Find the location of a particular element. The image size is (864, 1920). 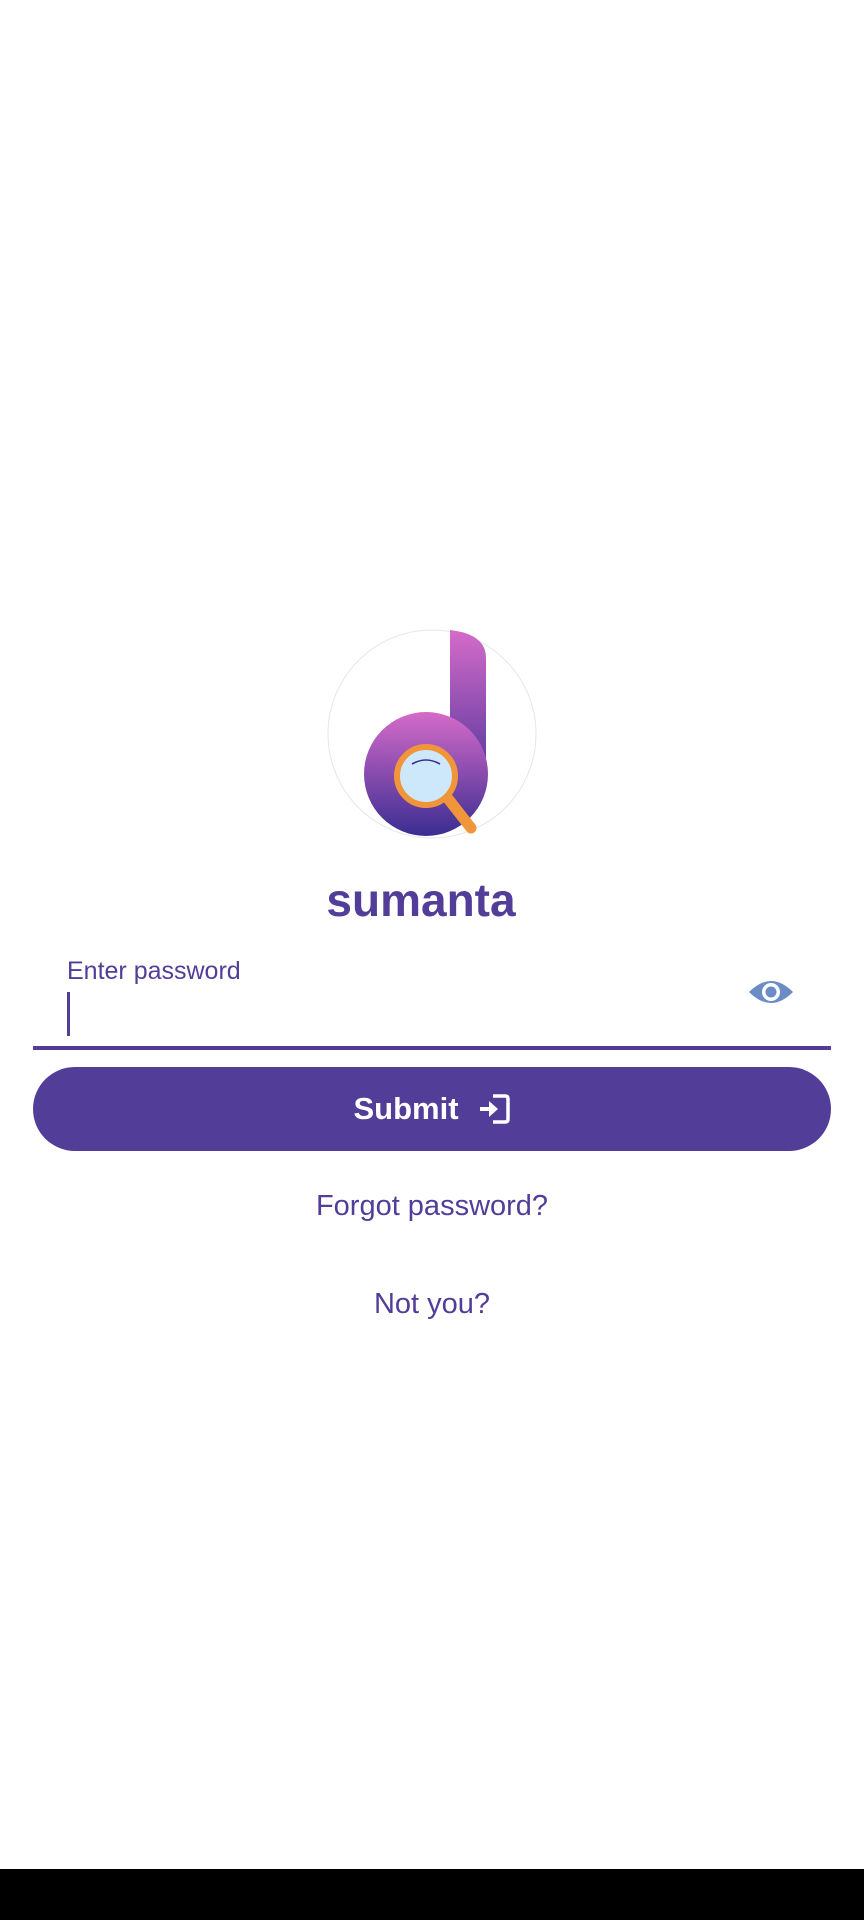

submit-button: Submit is located at coordinates (432, 1109).